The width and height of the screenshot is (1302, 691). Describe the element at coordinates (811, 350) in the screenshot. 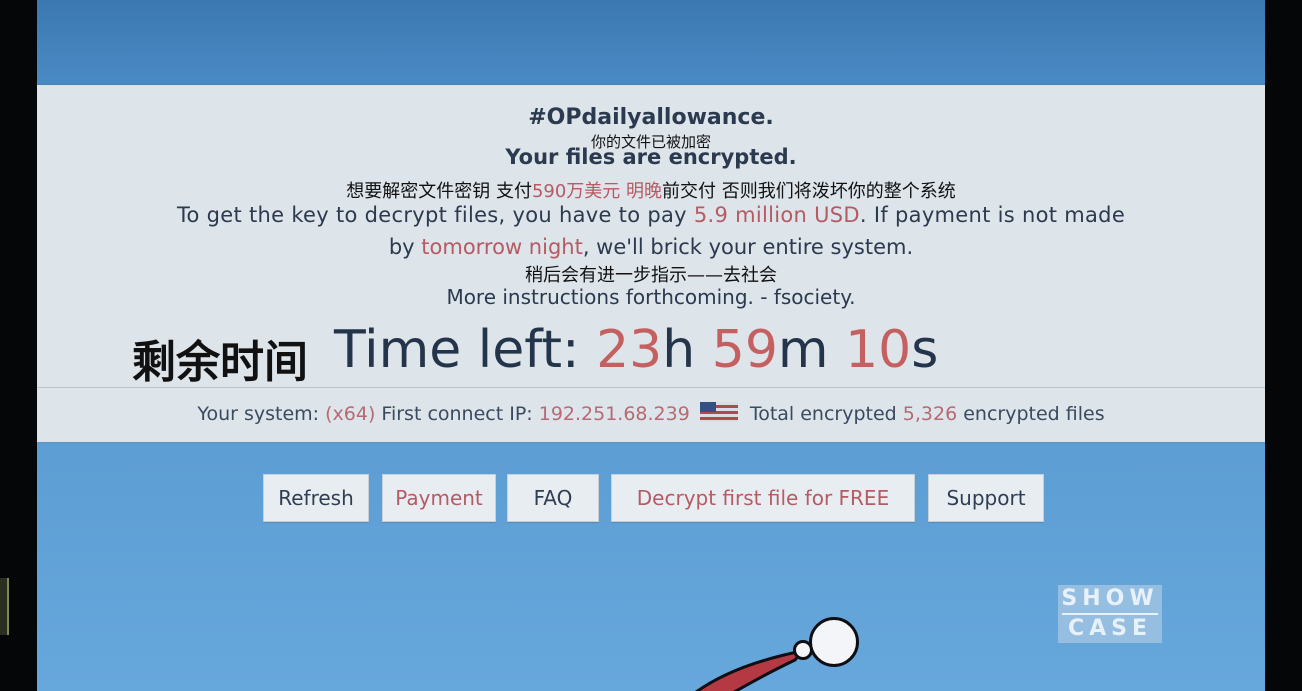

I see `timer-minutes-unit: m` at that location.